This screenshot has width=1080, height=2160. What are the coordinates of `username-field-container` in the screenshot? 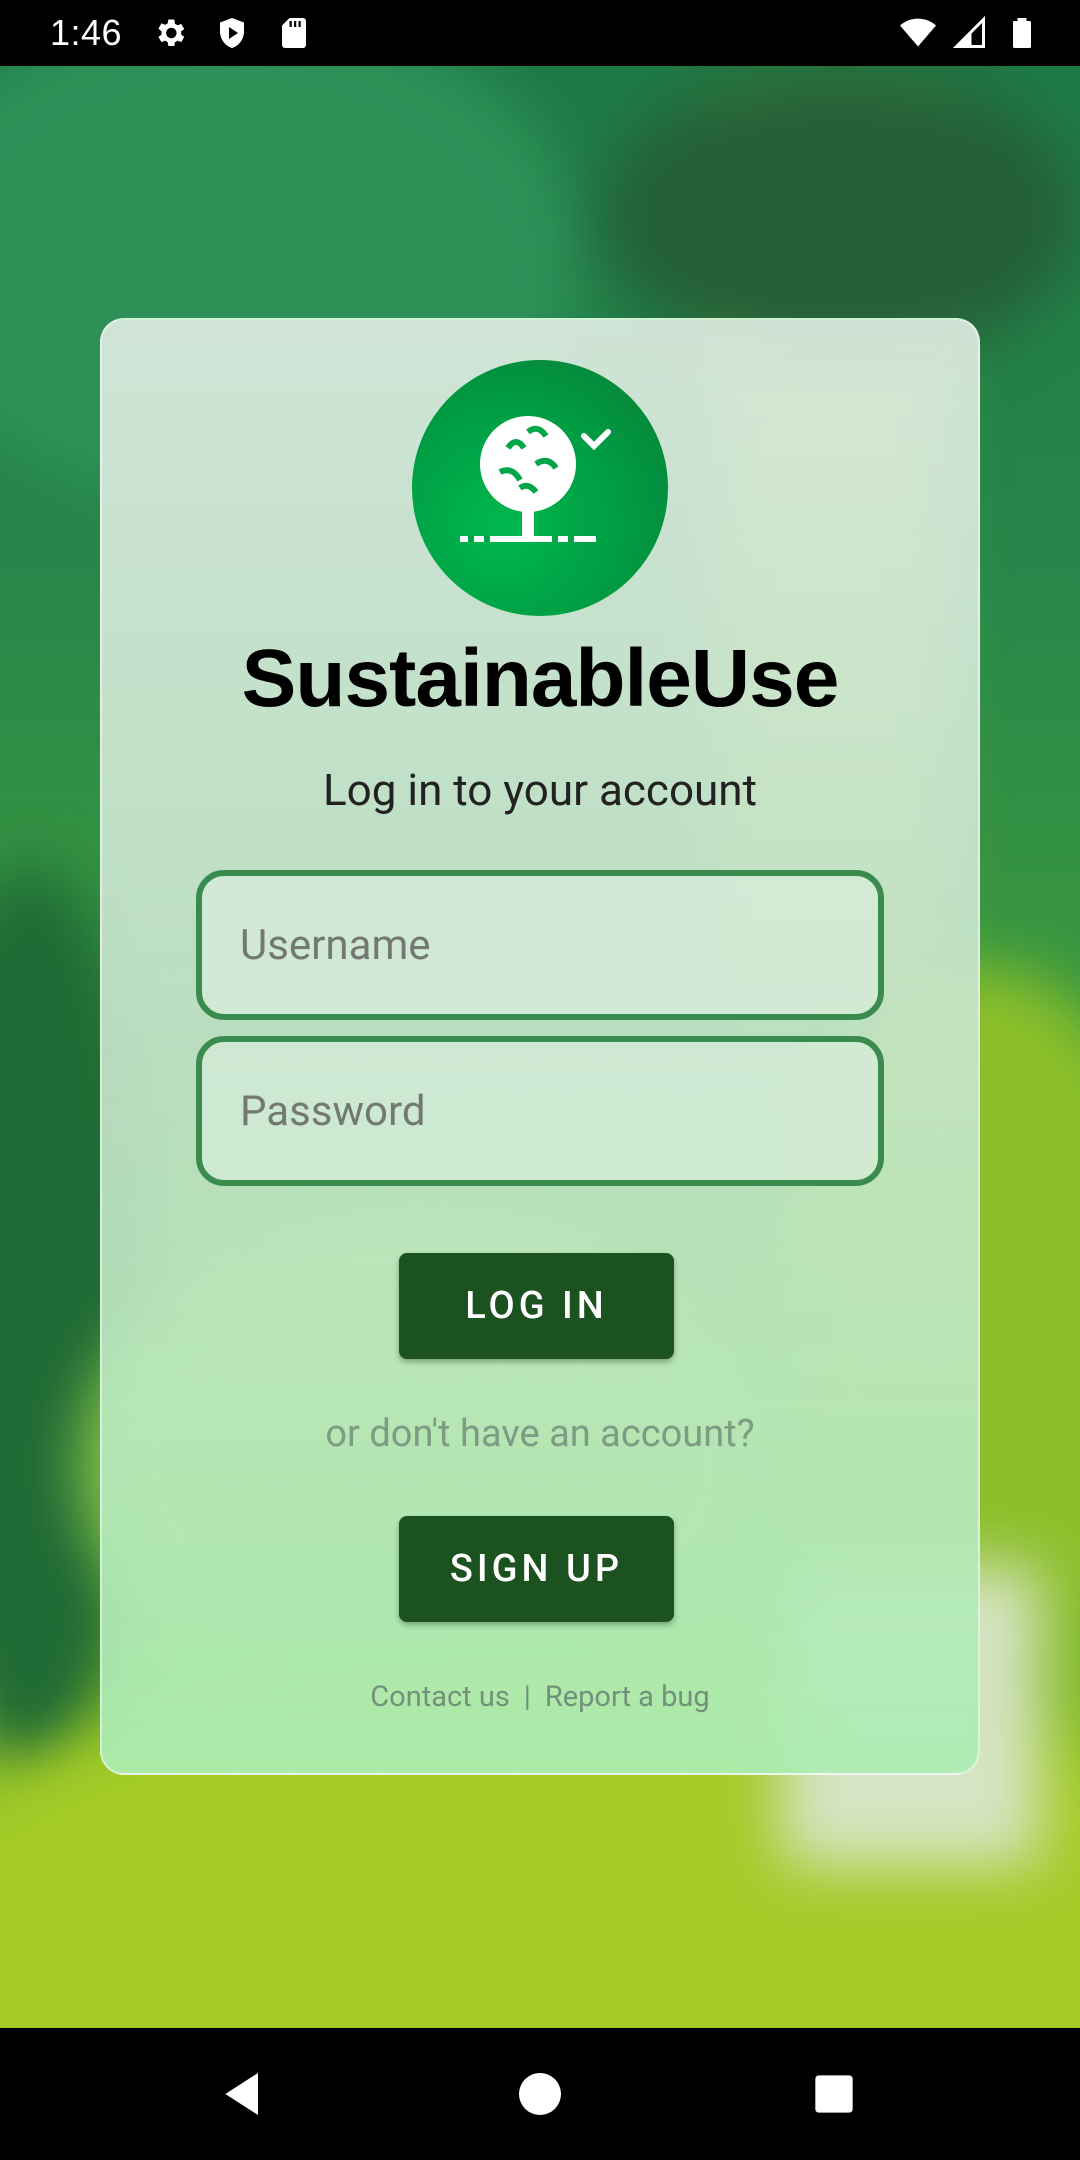 It's located at (540, 945).